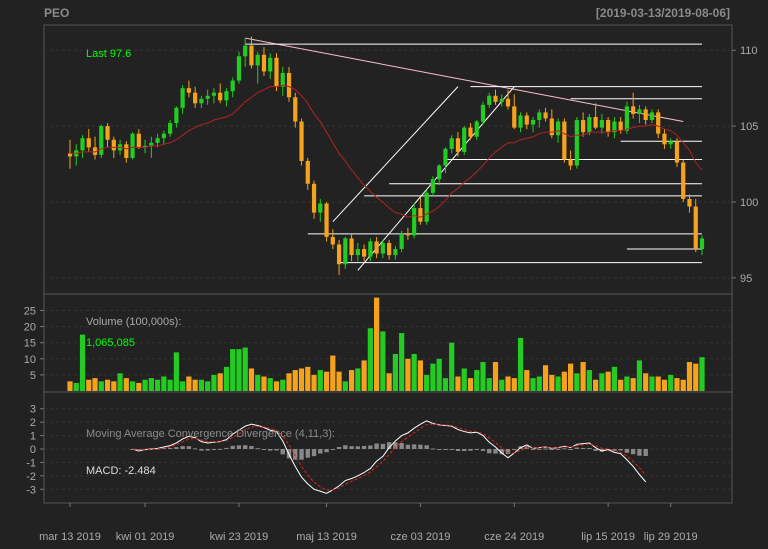  Describe the element at coordinates (30, 311) in the screenshot. I see `volume-tick-label: 25` at that location.